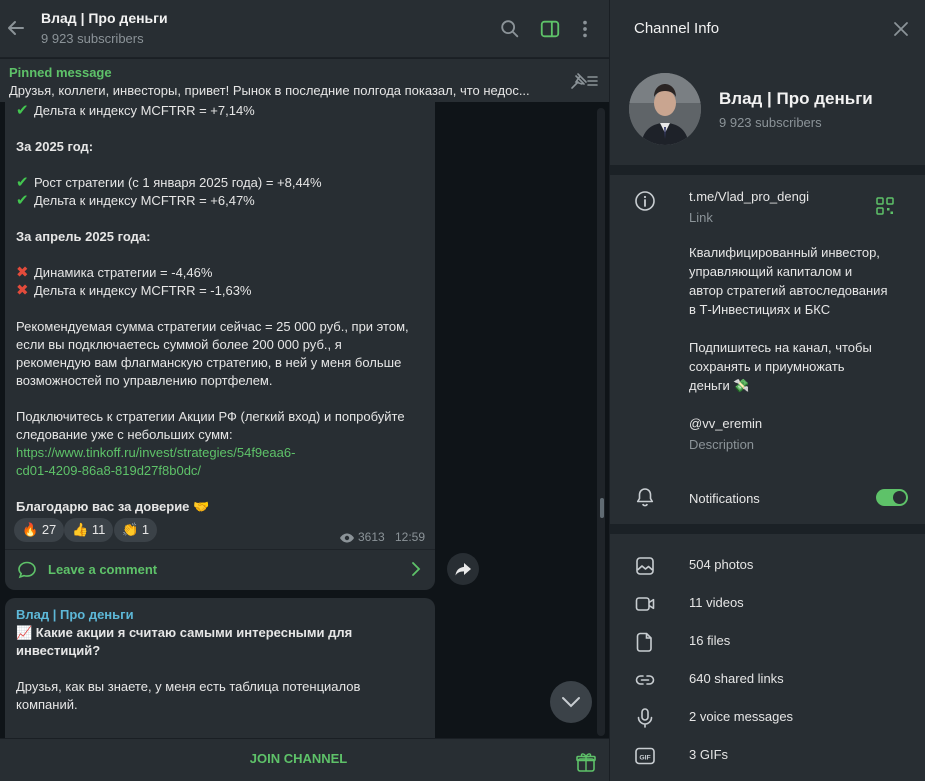 This screenshot has height=781, width=925. Describe the element at coordinates (103, 569) in the screenshot. I see `leave-comment-label: Leave a comment` at that location.